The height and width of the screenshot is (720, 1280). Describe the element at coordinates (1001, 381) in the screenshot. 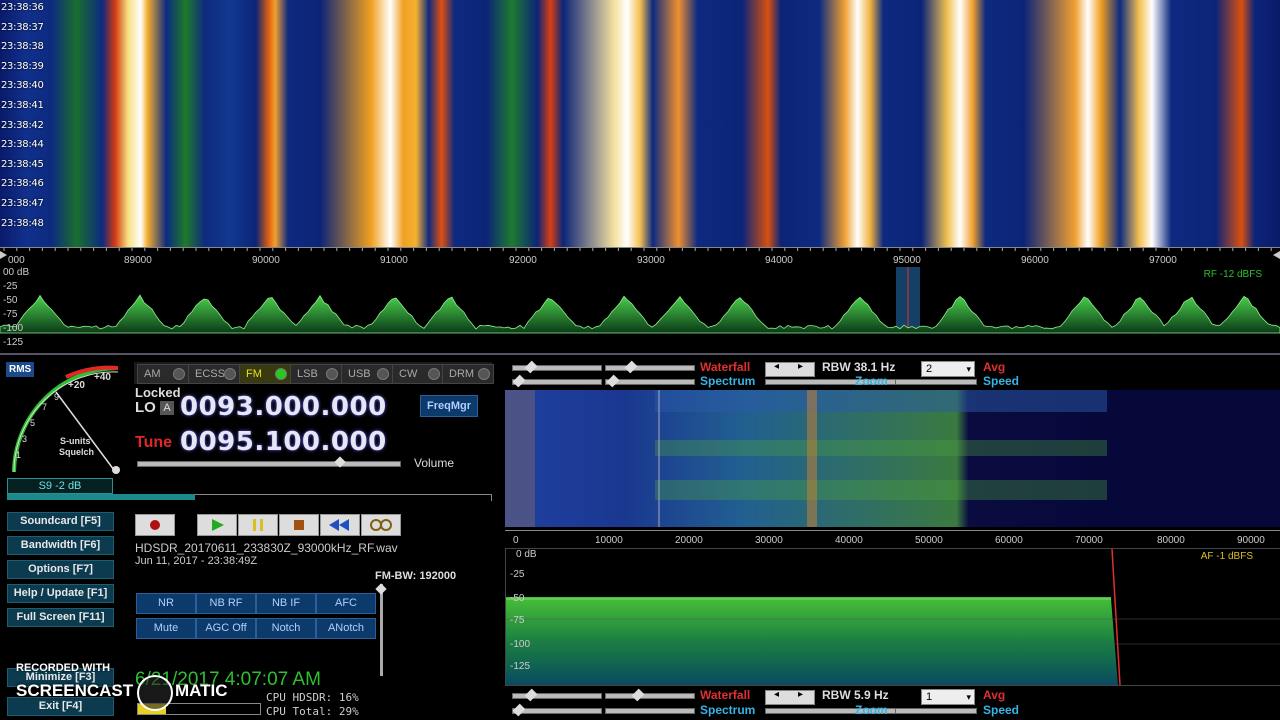

I see `af-top-speed-label: Speed` at that location.